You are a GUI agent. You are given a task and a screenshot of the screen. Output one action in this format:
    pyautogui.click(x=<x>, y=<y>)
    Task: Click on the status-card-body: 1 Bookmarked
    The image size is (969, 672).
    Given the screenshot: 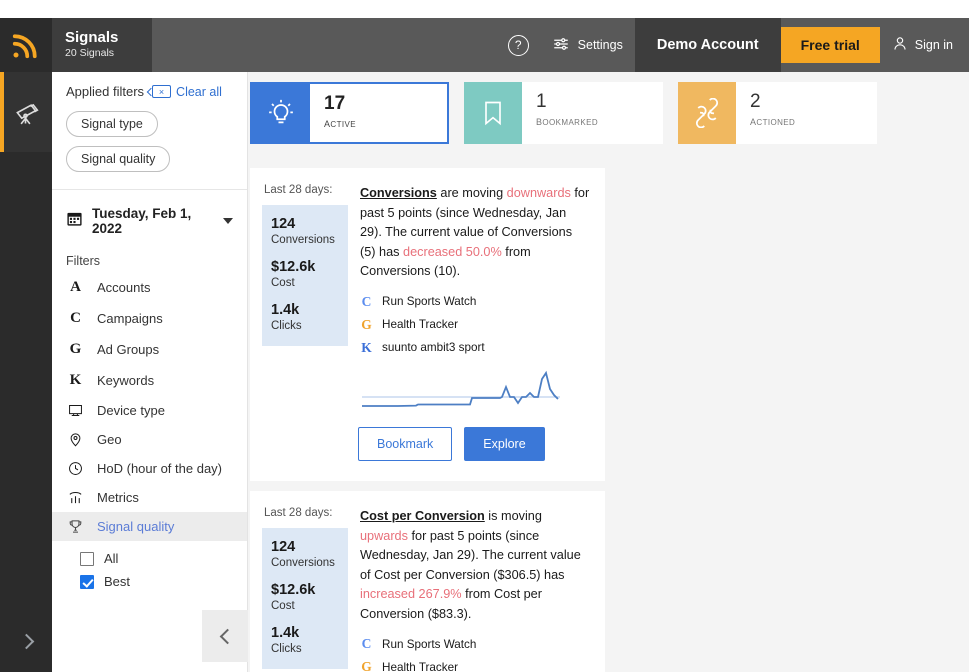 What is the action you would take?
    pyautogui.click(x=560, y=113)
    